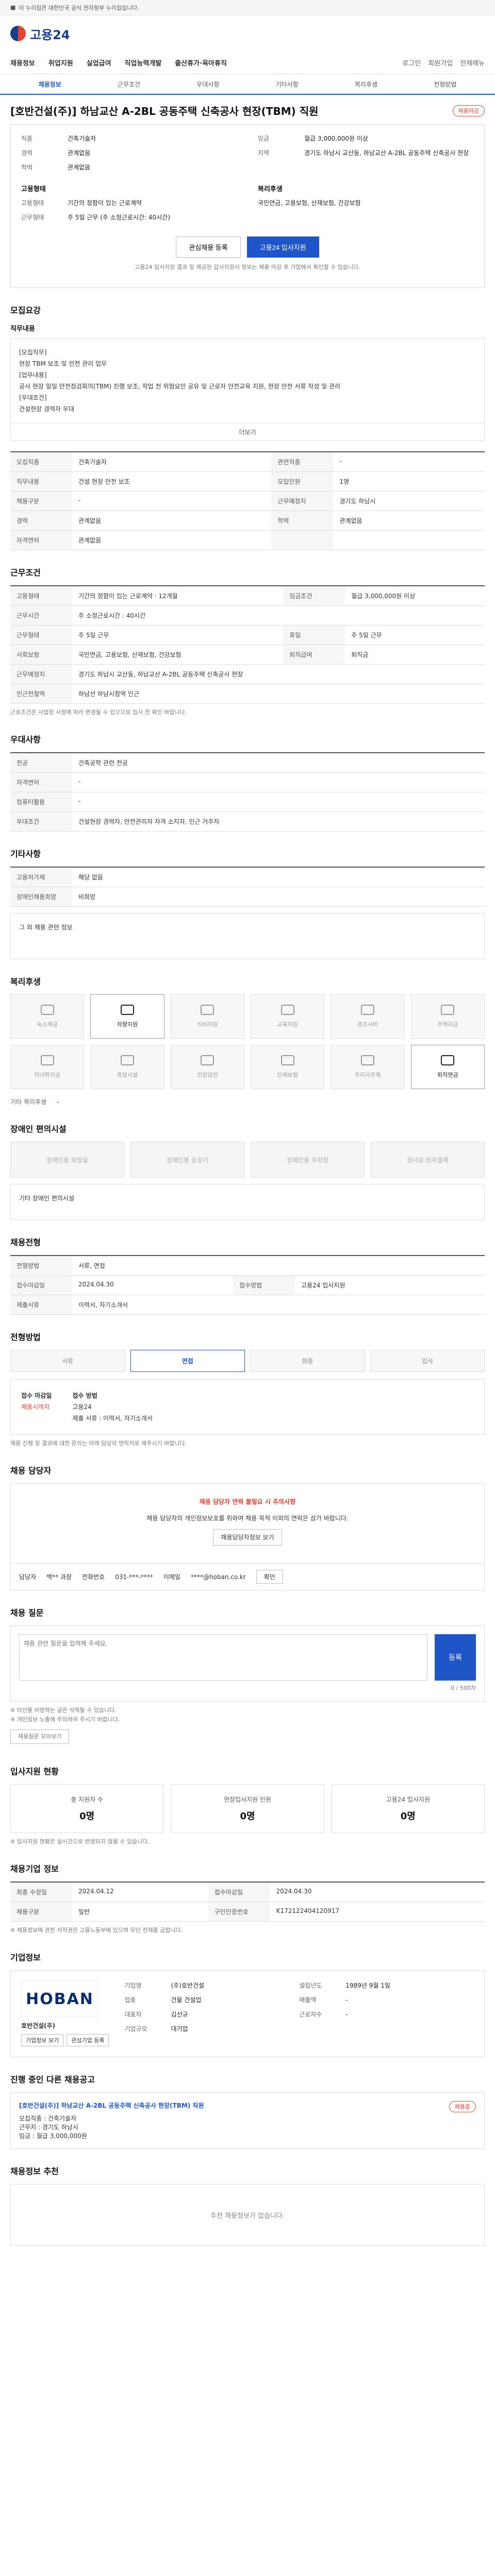  Describe the element at coordinates (25, 739) in the screenshot. I see `section-title-prefer: 우대사항` at that location.